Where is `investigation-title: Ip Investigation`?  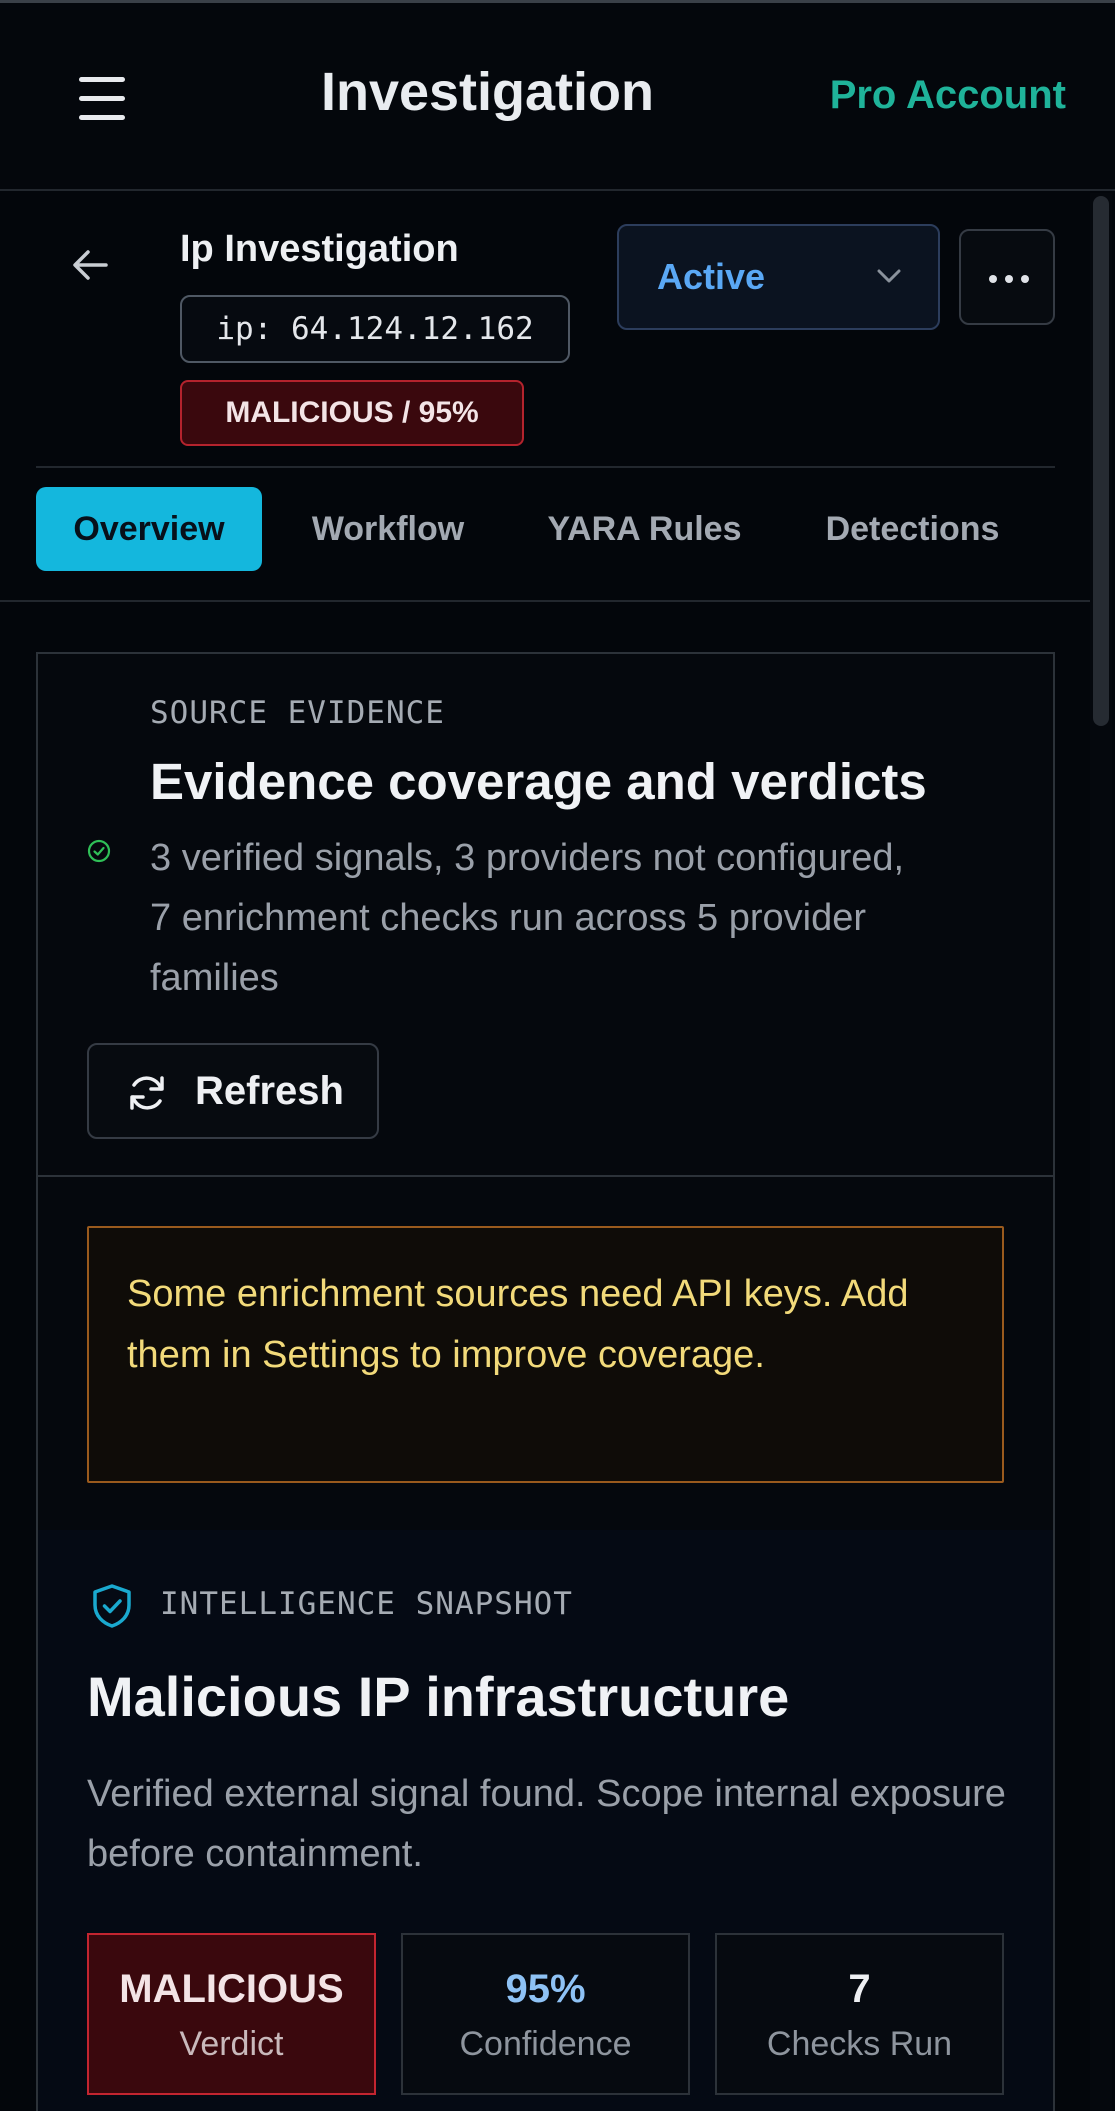
investigation-title: Ip Investigation is located at coordinates (319, 249).